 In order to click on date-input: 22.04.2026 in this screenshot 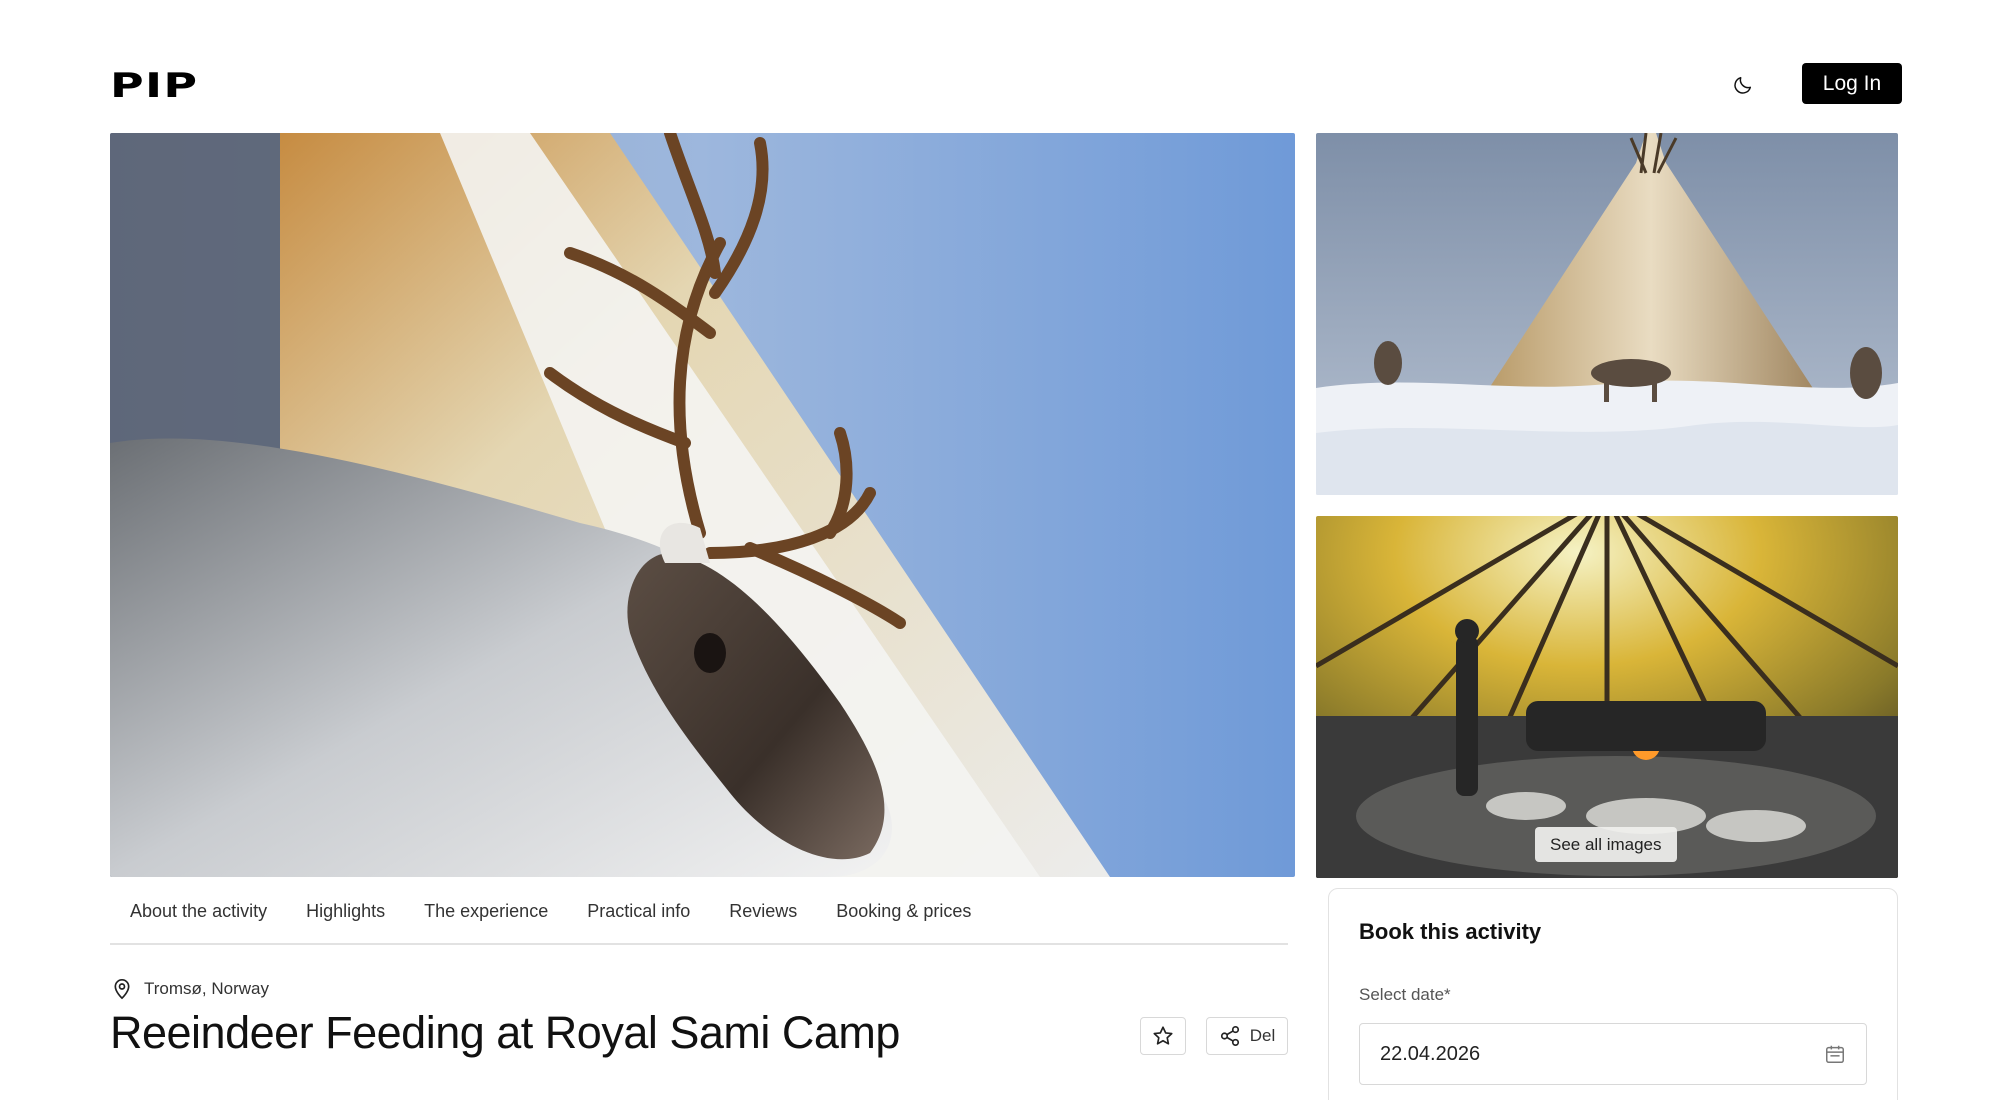, I will do `click(1613, 1054)`.